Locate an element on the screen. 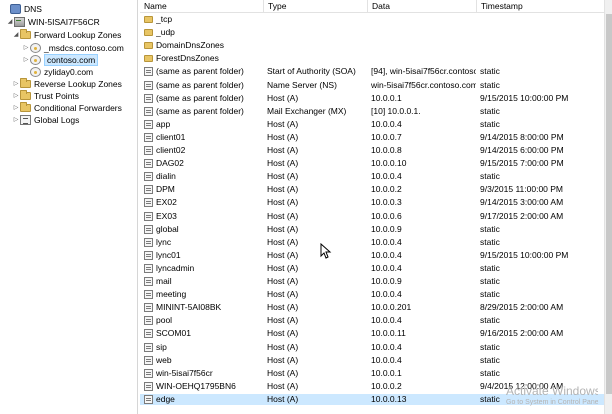  table-row: dialin Host (A) 10.0.0.4 static is located at coordinates (376, 176).